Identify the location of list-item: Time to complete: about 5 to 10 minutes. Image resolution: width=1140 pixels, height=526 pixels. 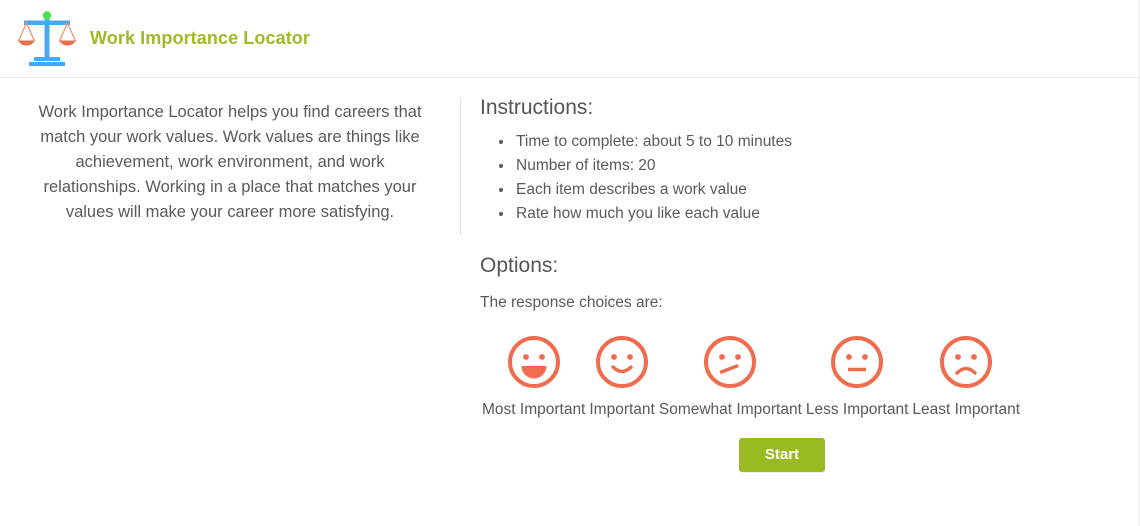
(814, 142).